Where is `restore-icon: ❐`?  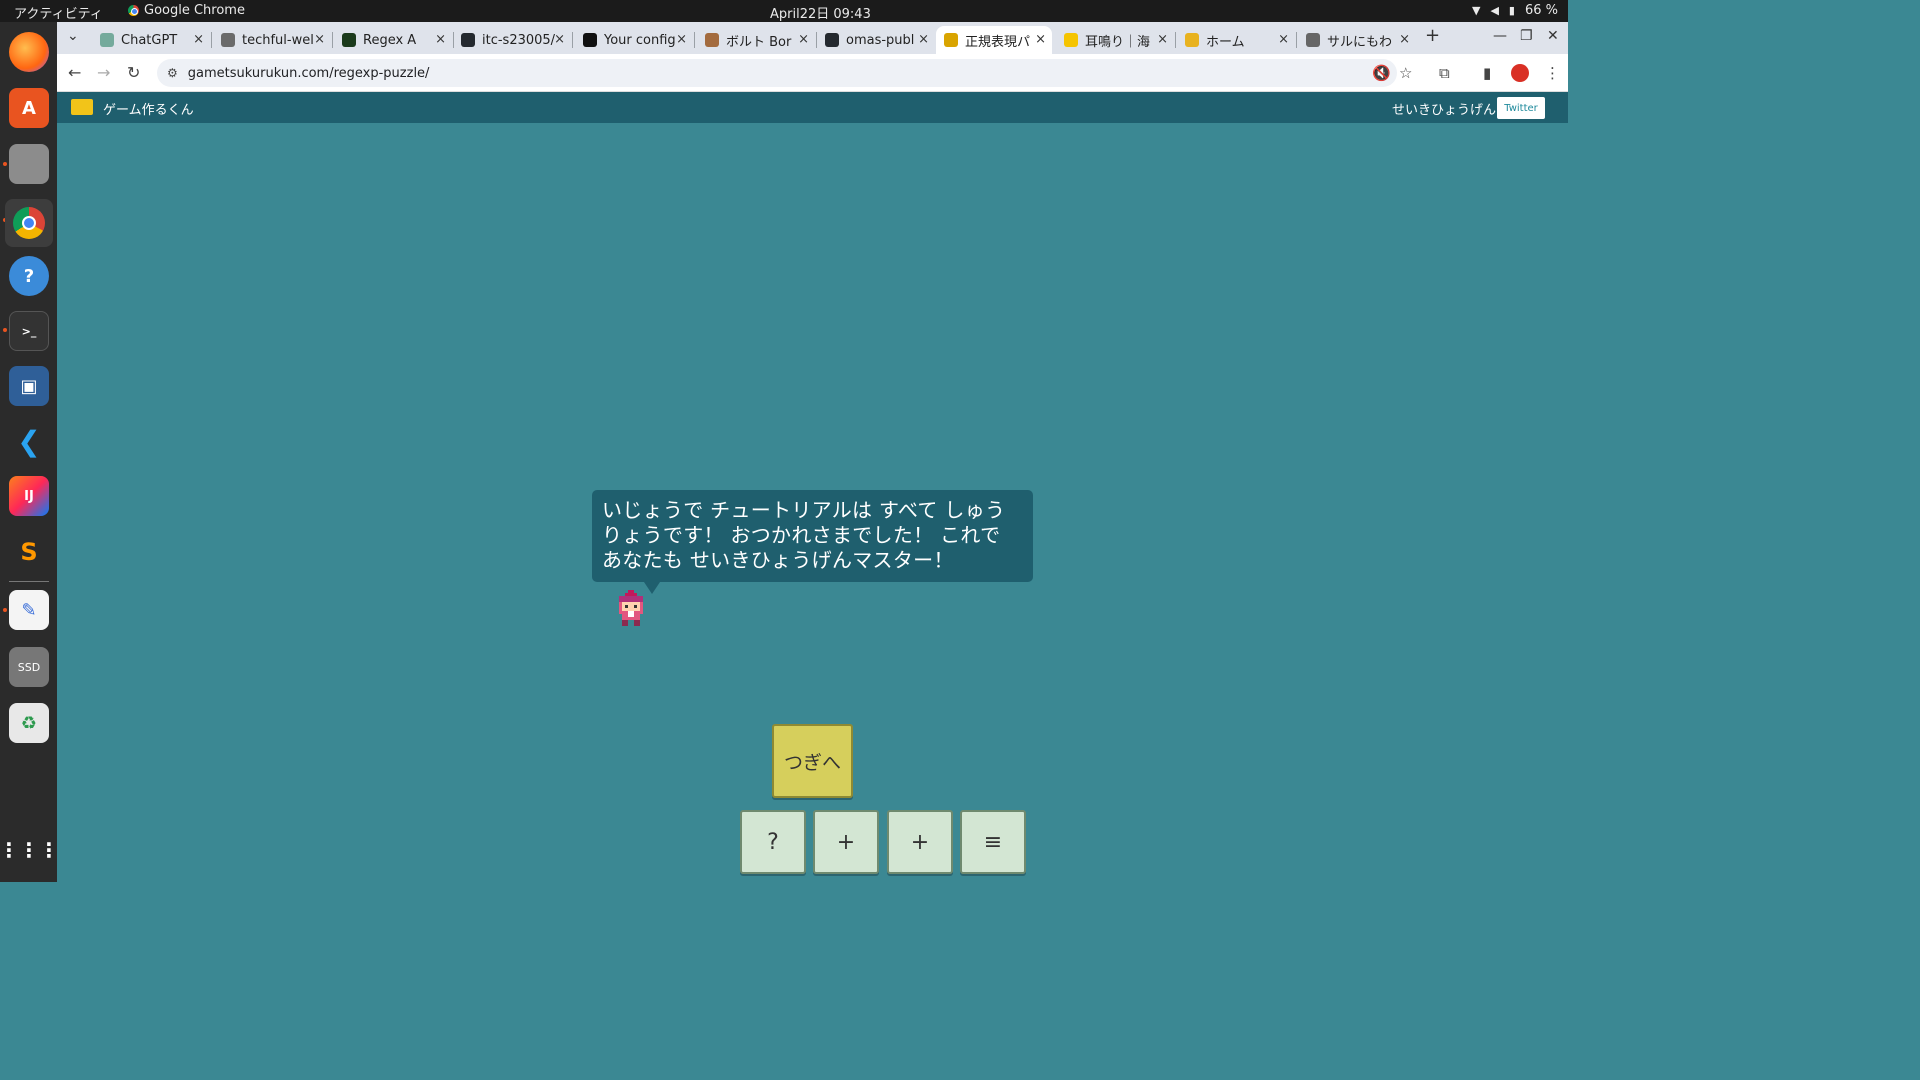 restore-icon: ❐ is located at coordinates (1526, 36).